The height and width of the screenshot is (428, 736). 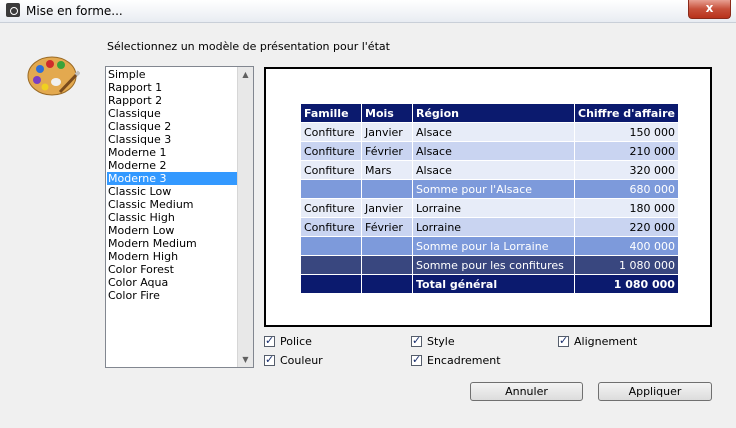 What do you see at coordinates (626, 189) in the screenshot?
I see `table-cell: 680 000` at bounding box center [626, 189].